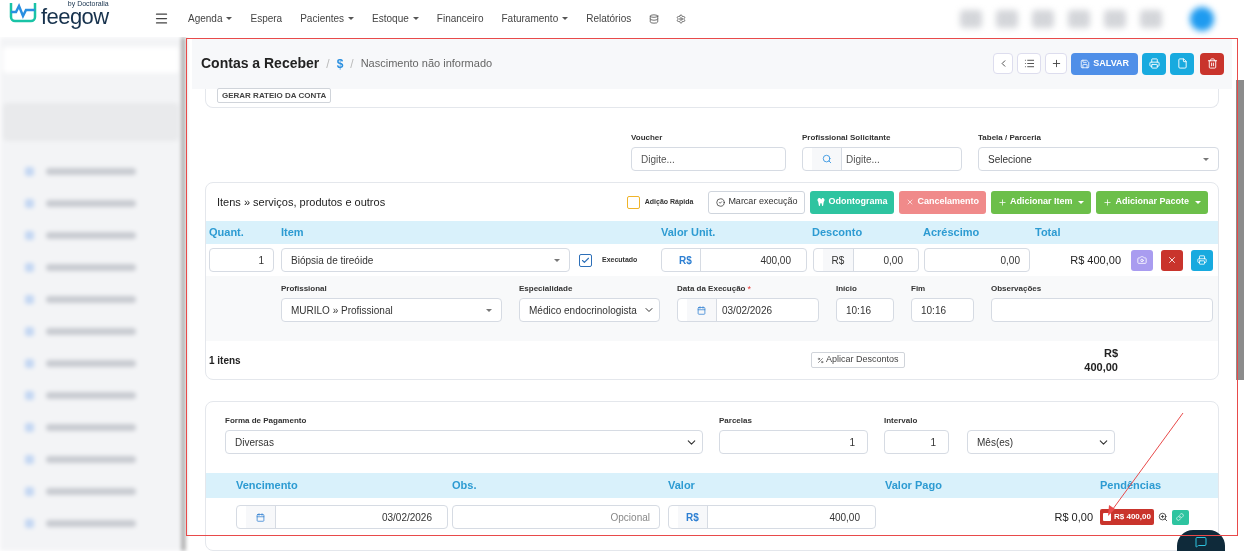 The width and height of the screenshot is (1244, 551). Describe the element at coordinates (1041, 442) in the screenshot. I see `interval-unit-select: Mês(es)` at that location.